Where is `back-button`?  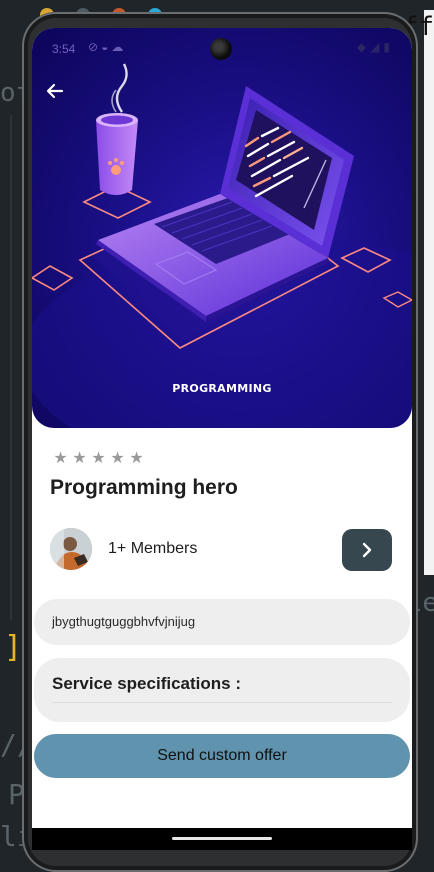
back-button is located at coordinates (60, 96).